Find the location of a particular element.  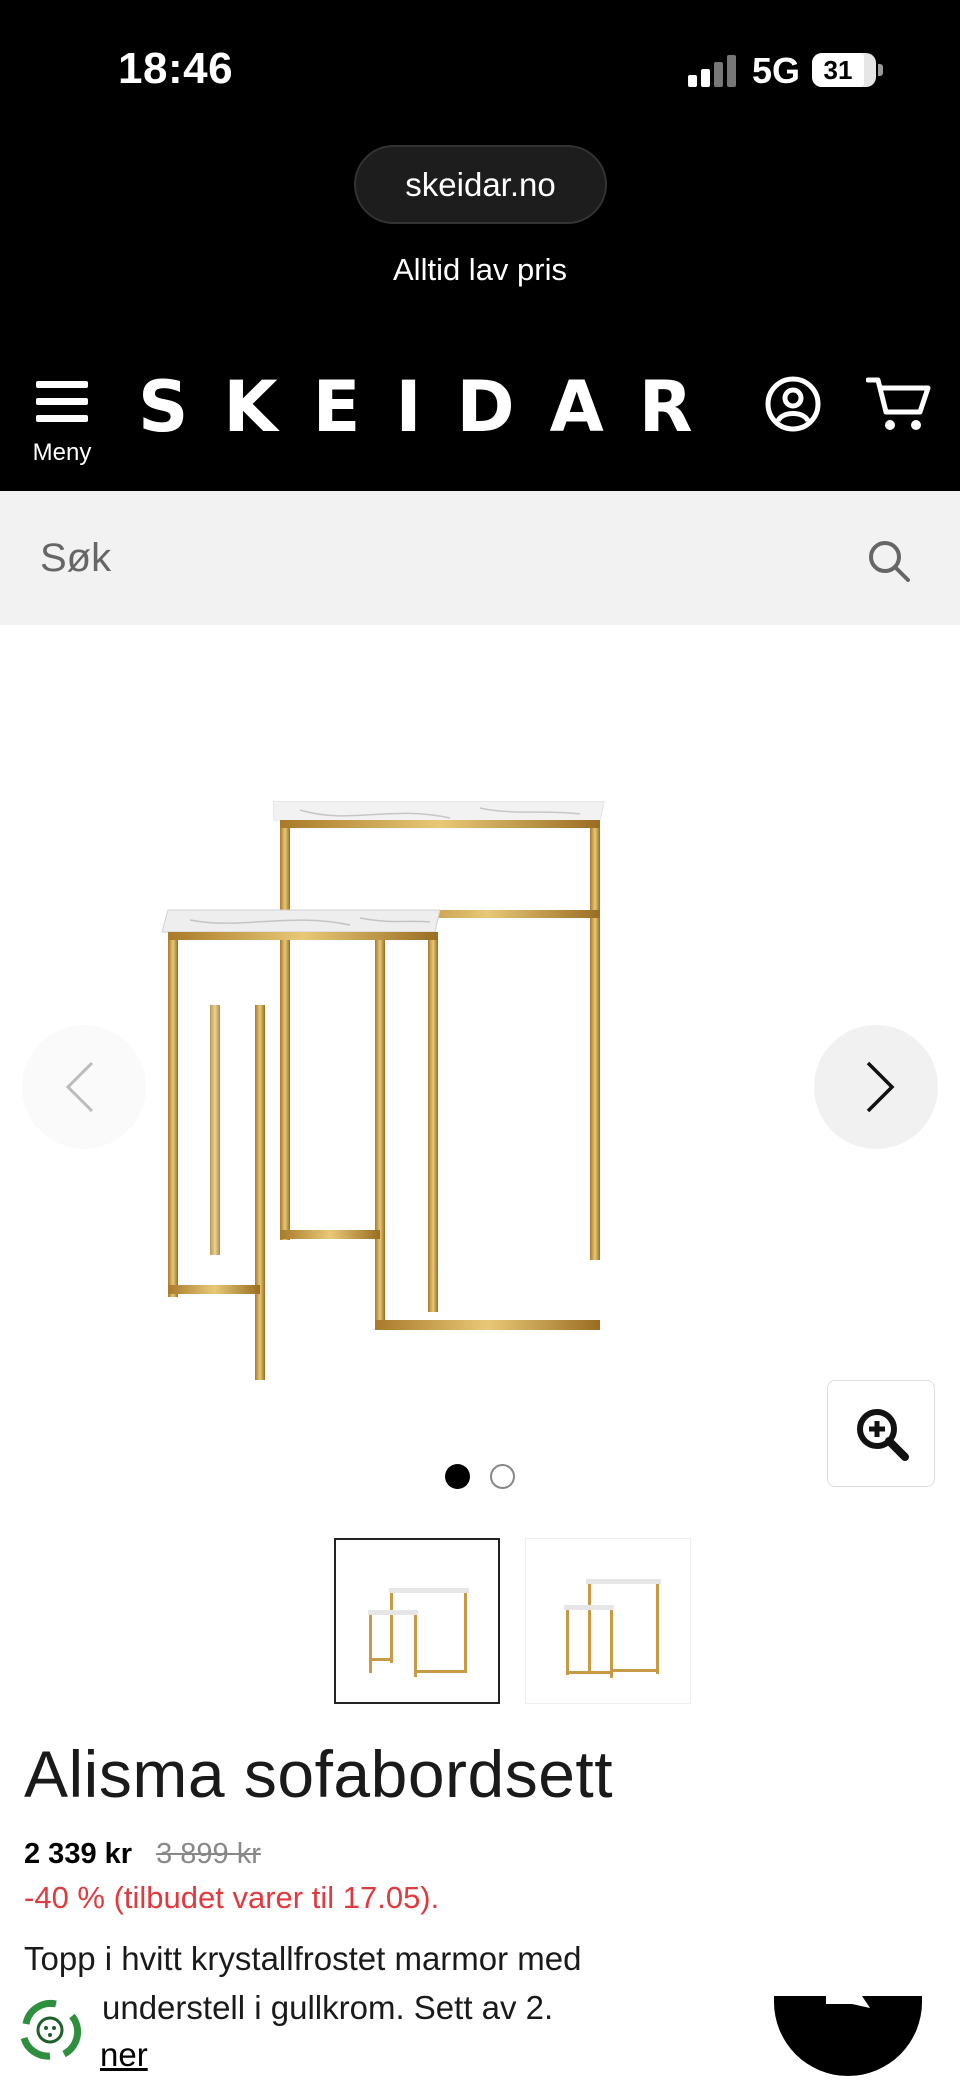

search-bar is located at coordinates (480, 558).